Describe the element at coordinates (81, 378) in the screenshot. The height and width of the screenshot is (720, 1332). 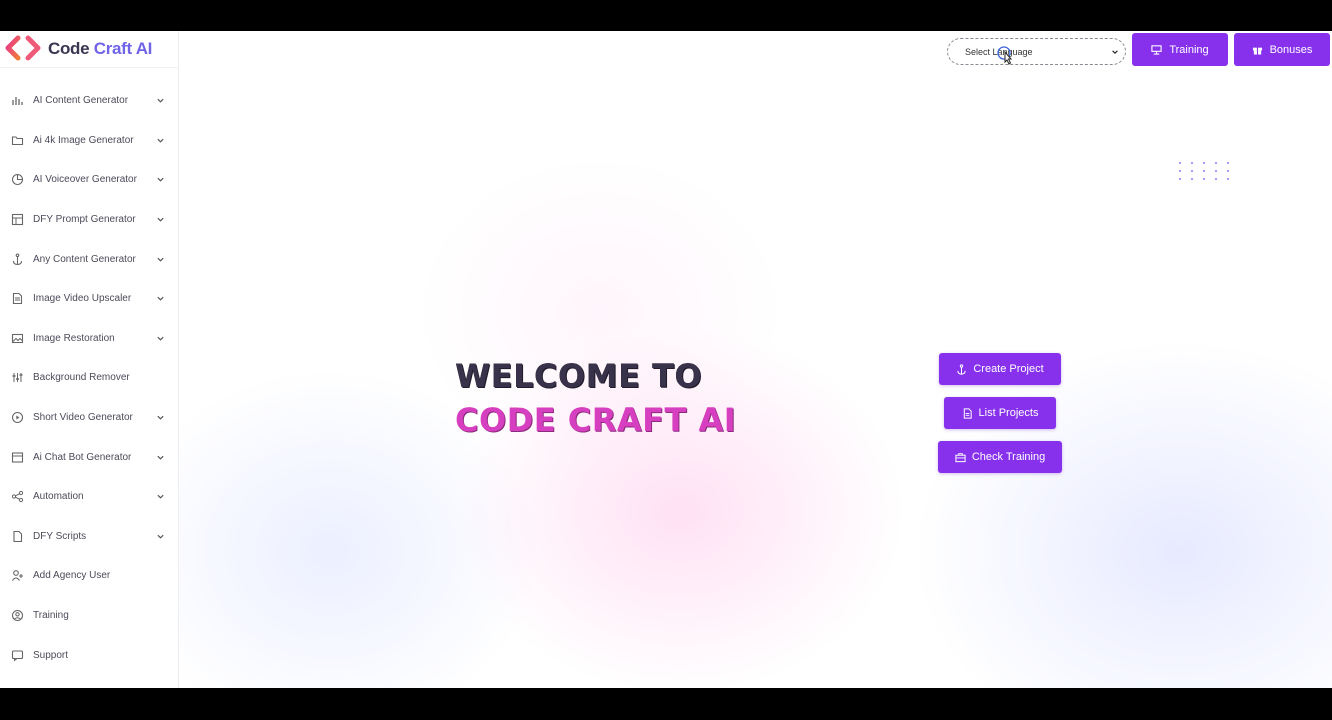
I see `sidebar-item-label: Background Remover` at that location.